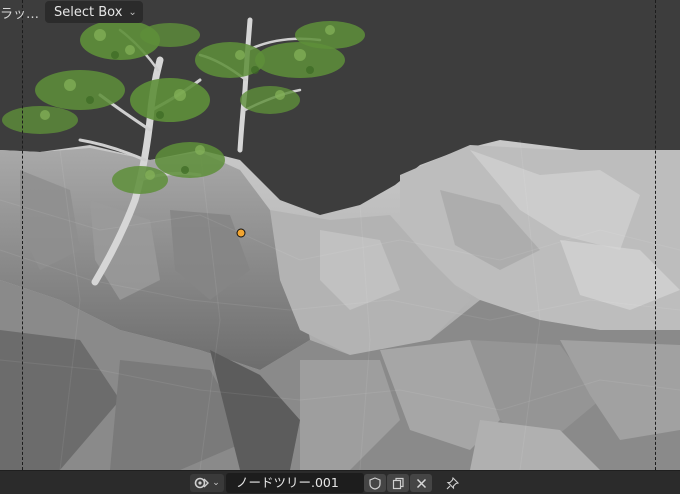  I want to click on node-tree-type-button: ⌄, so click(207, 483).